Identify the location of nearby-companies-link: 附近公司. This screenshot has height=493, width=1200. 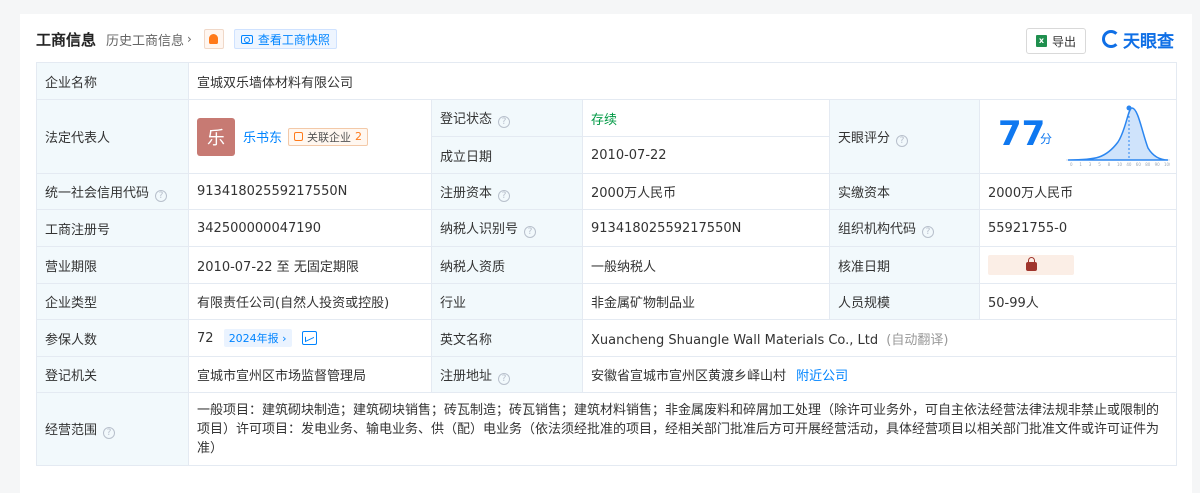
(822, 376).